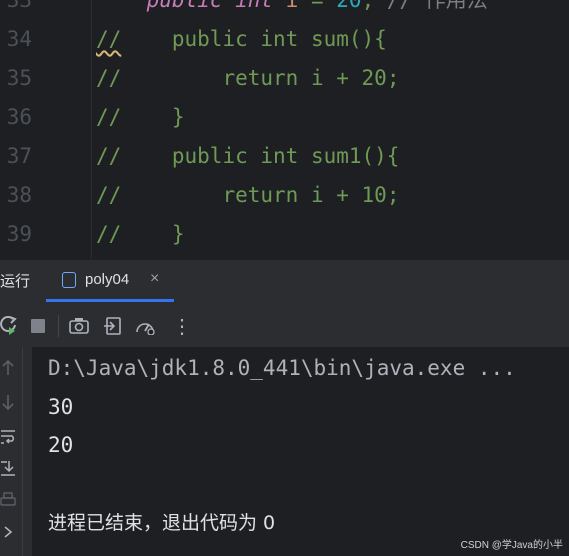 The image size is (569, 556). What do you see at coordinates (19, 234) in the screenshot?
I see `line-number: 39` at bounding box center [19, 234].